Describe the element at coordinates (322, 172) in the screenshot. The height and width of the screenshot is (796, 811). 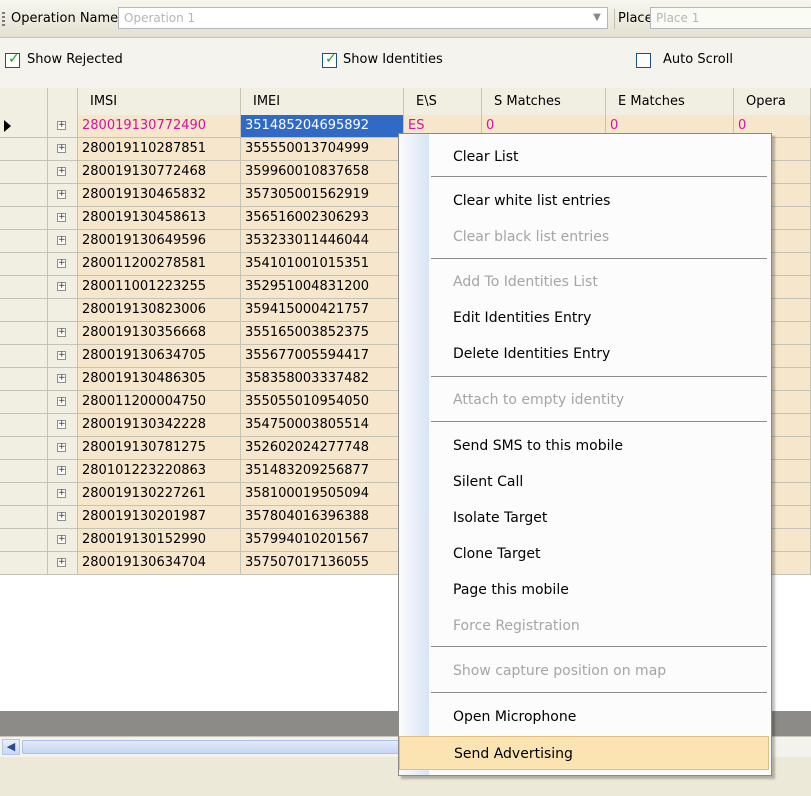
I see `imei-cell: 359960010837658` at that location.